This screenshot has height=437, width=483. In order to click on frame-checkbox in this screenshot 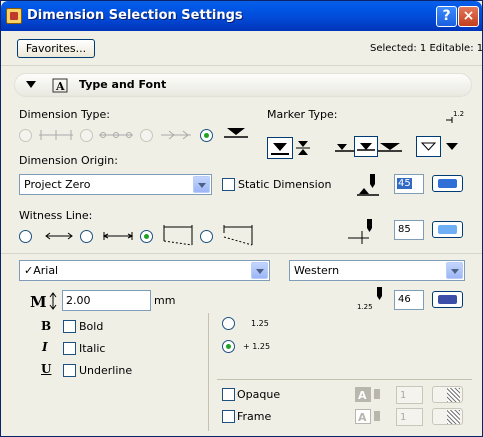, I will do `click(228, 416)`.